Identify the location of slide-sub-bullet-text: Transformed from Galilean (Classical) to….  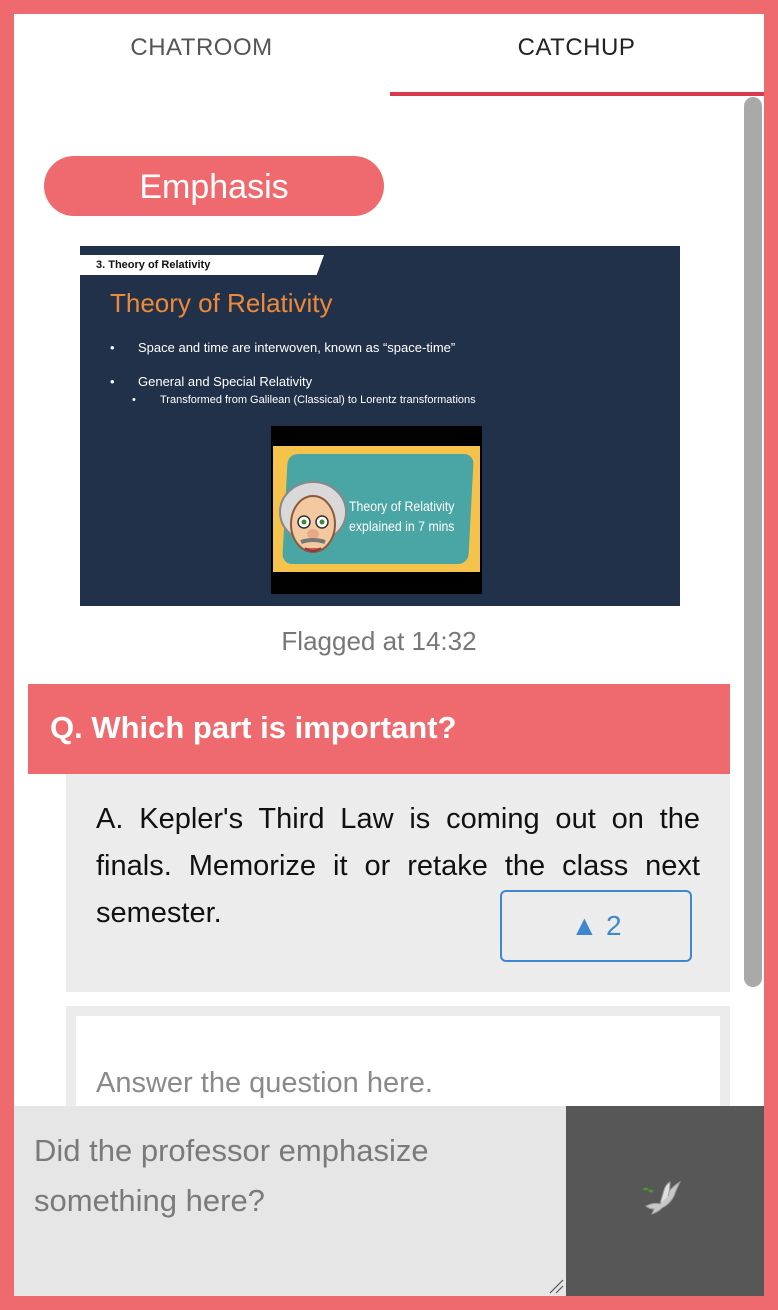
(318, 400).